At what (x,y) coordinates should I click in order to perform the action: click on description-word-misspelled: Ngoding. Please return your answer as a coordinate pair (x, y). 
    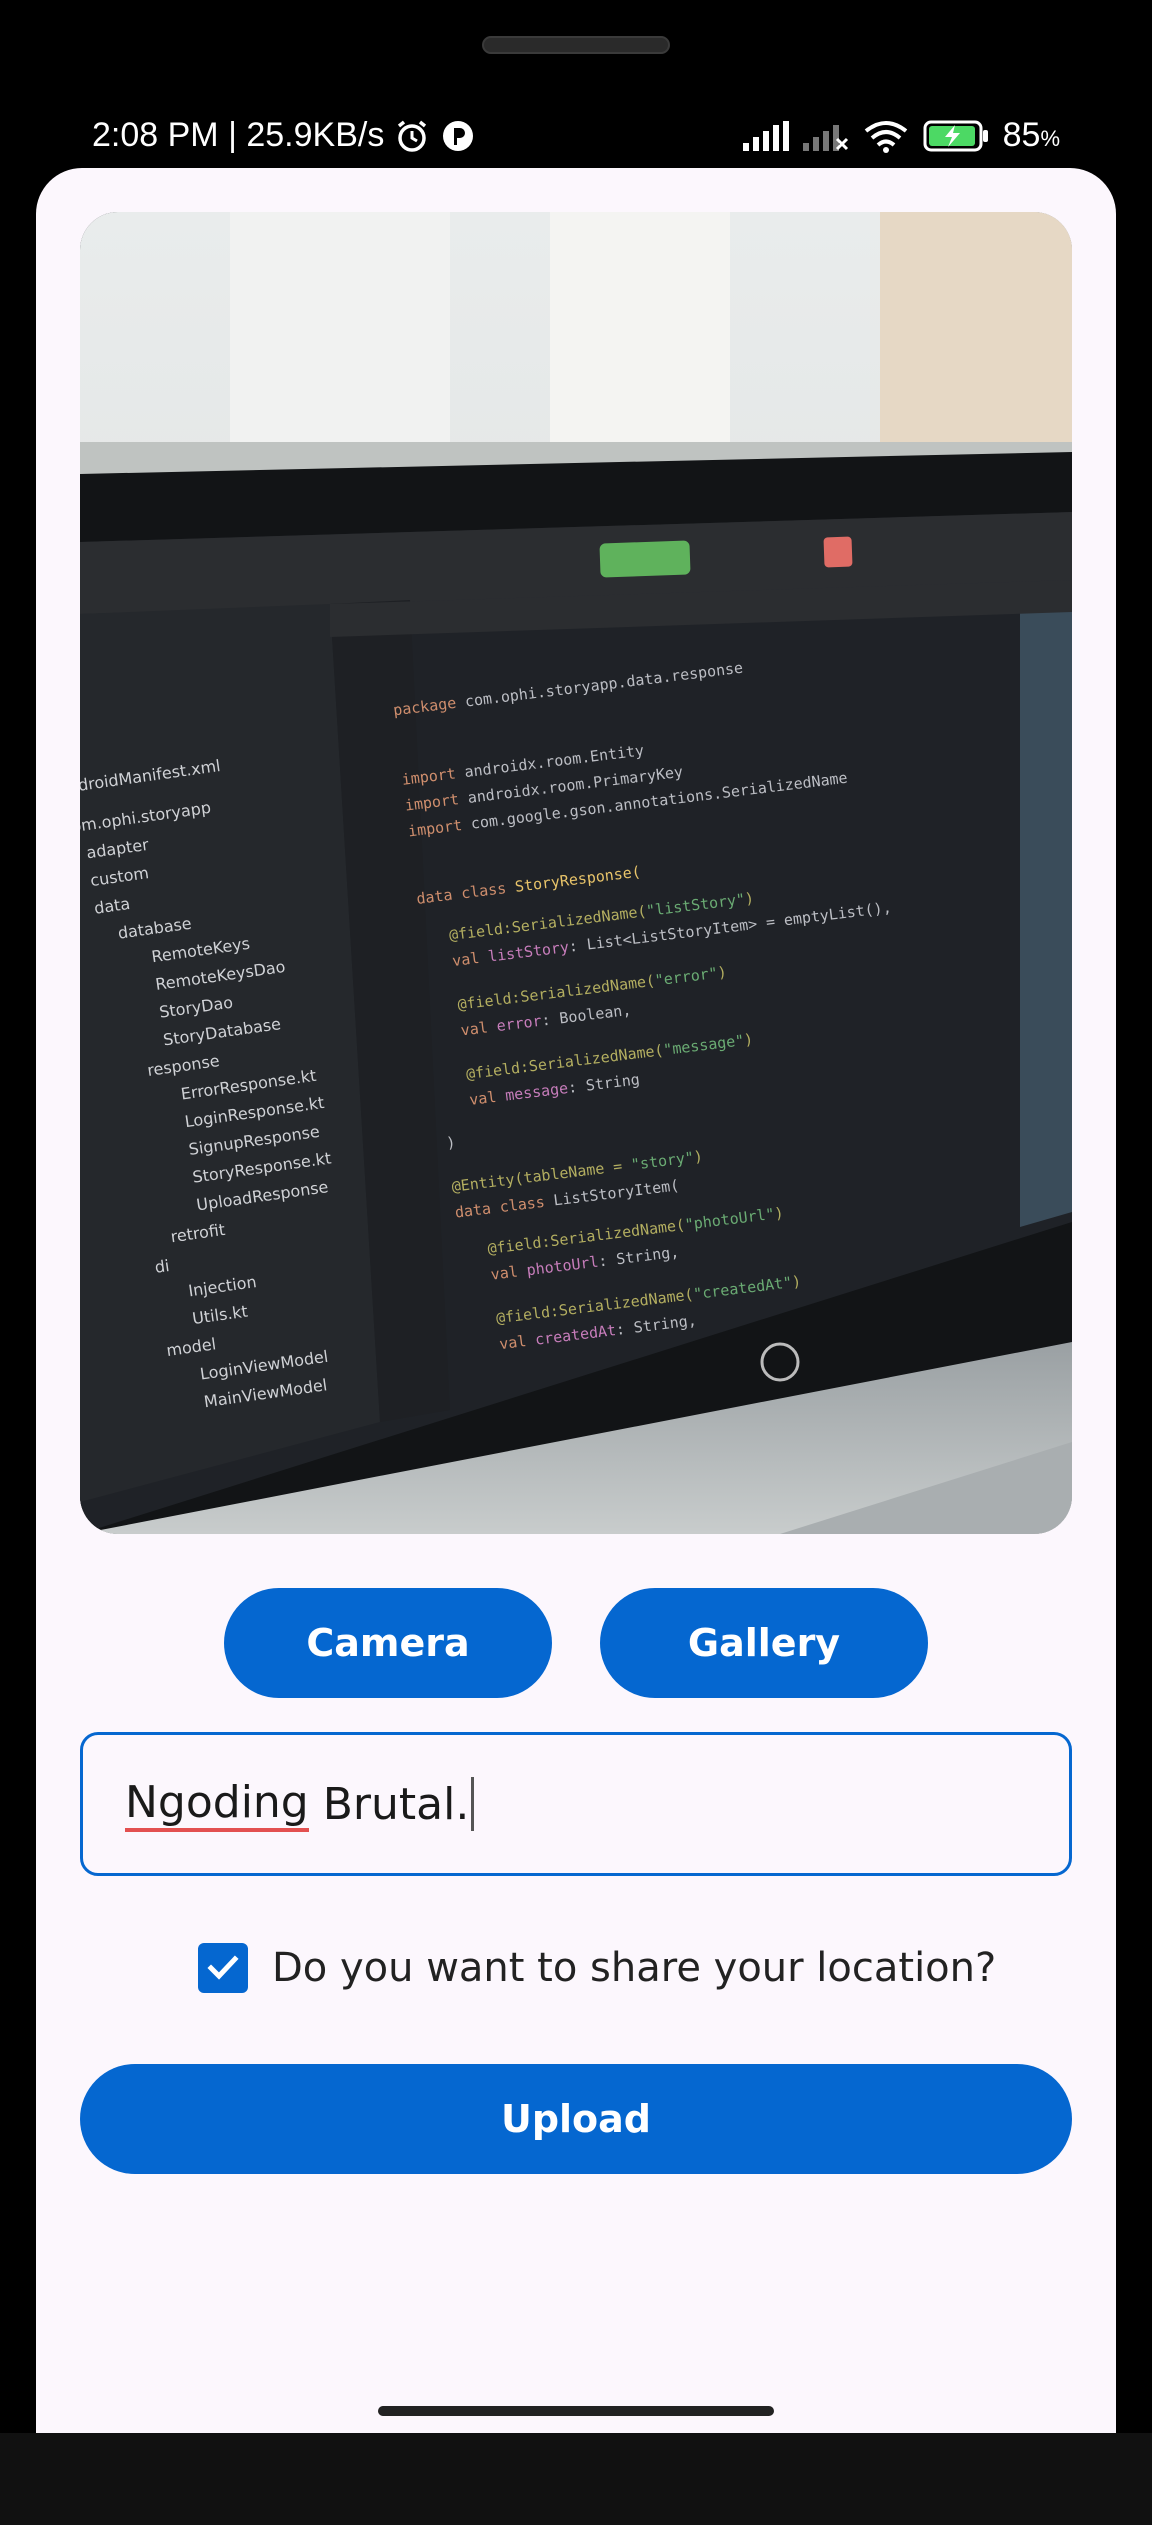
    Looking at the image, I should click on (217, 1804).